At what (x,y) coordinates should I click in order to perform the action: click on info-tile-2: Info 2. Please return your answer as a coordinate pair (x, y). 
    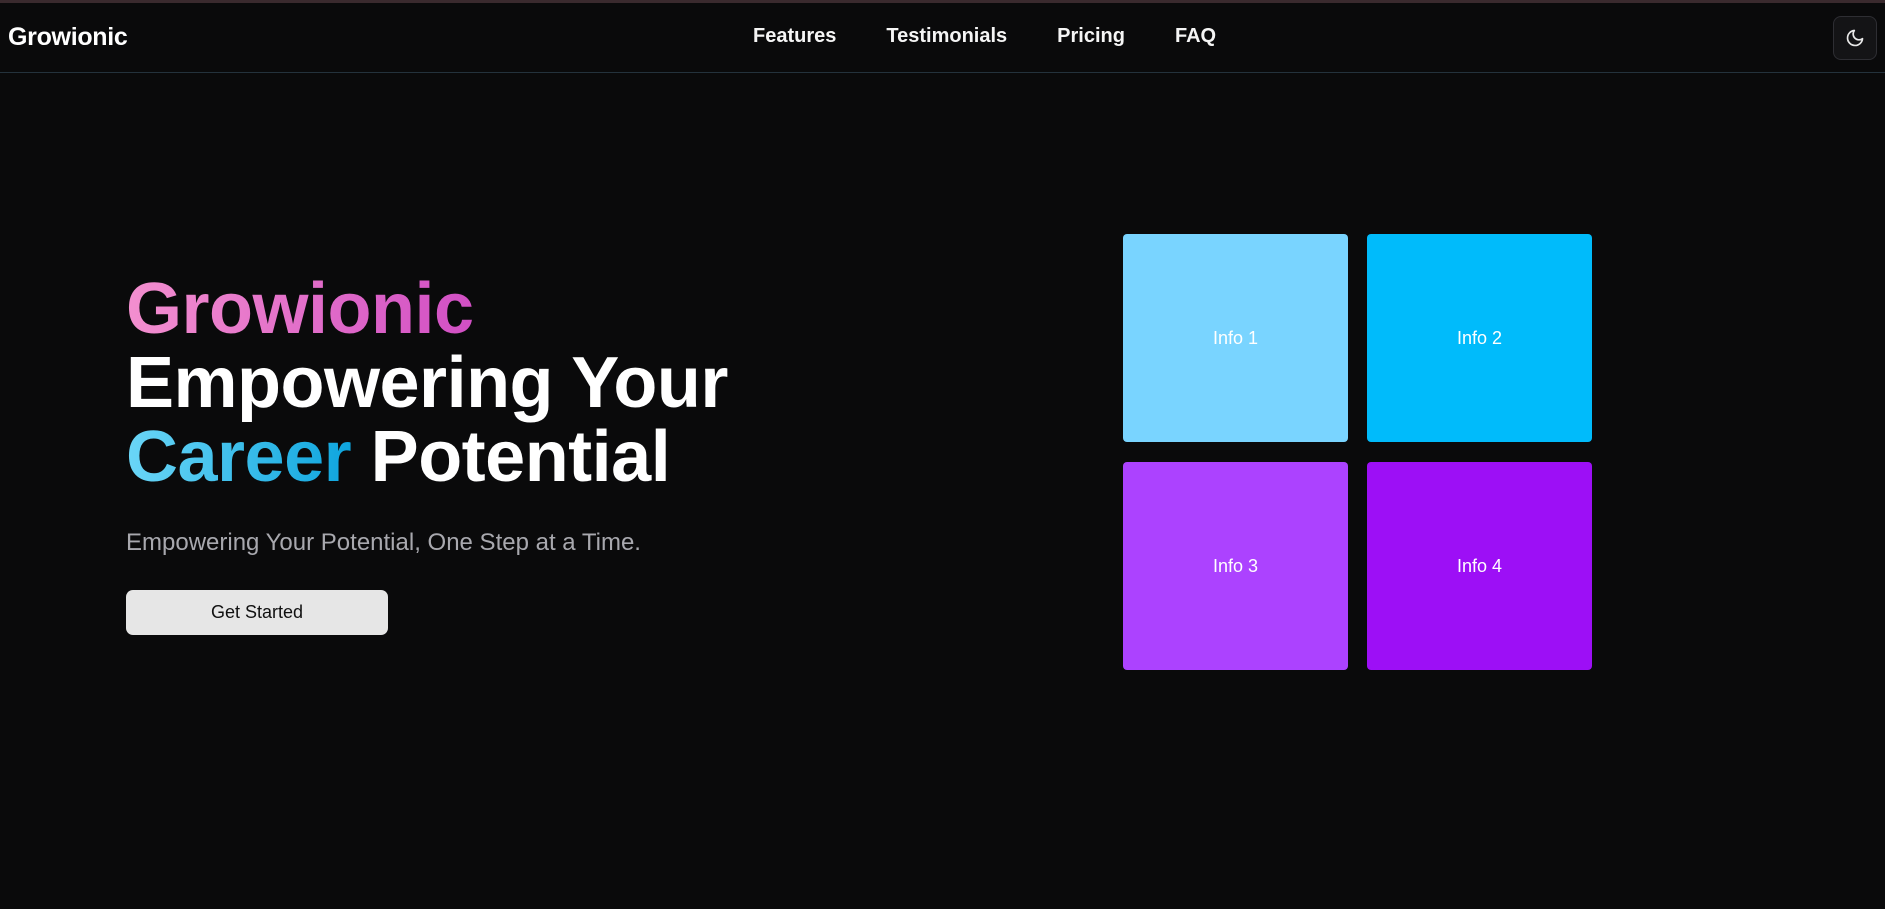
    Looking at the image, I should click on (1479, 338).